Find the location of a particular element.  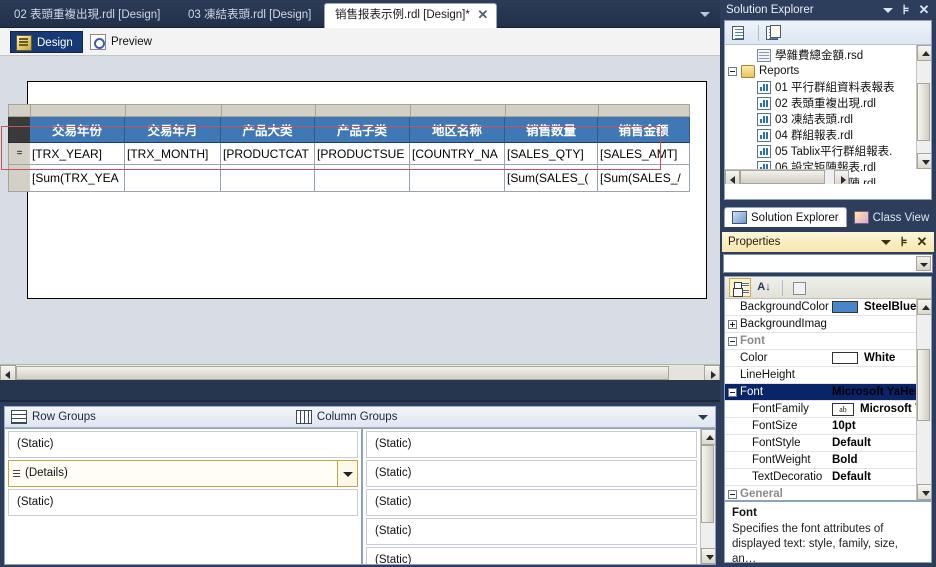

scroll-right-icon is located at coordinates (841, 176).